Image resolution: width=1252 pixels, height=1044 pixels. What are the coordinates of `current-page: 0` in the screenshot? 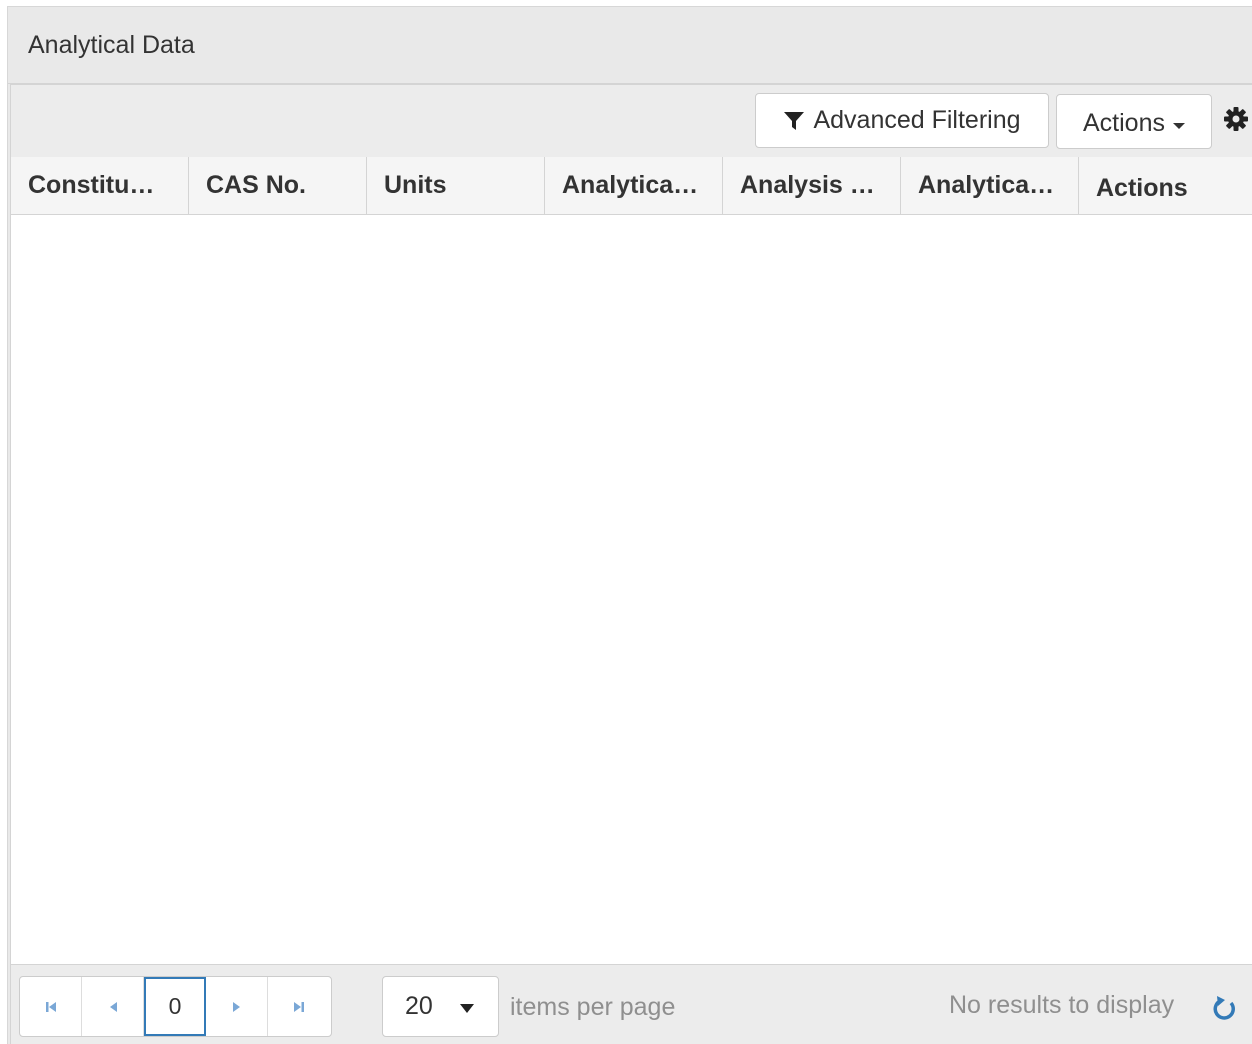 It's located at (175, 1006).